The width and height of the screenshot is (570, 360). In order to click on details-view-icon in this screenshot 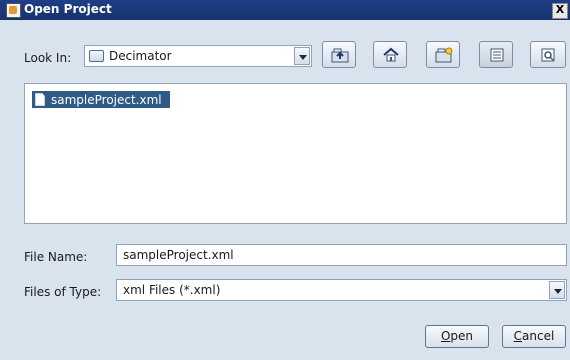, I will do `click(548, 55)`.